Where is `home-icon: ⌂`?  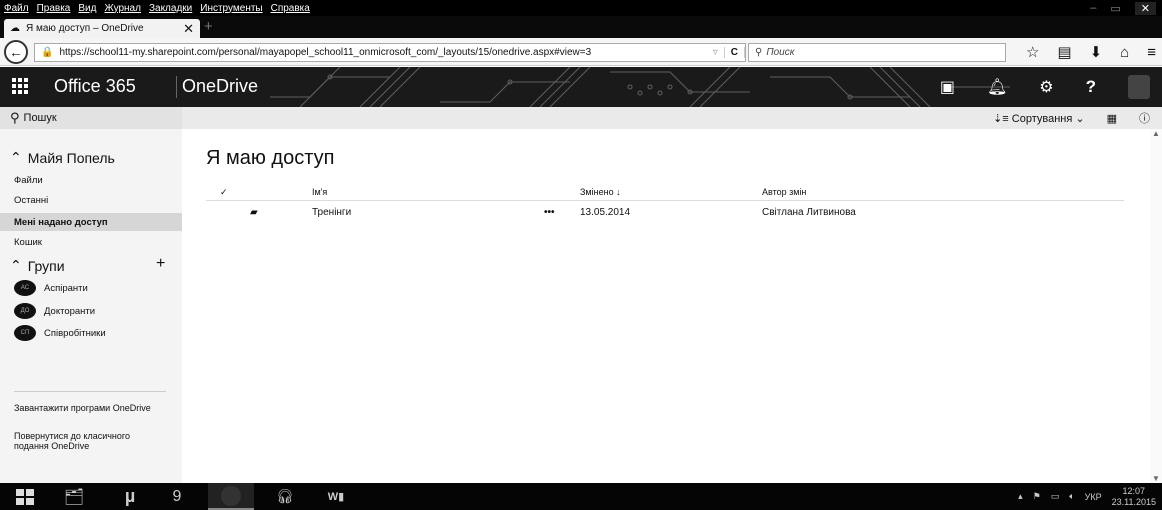 home-icon: ⌂ is located at coordinates (1124, 52).